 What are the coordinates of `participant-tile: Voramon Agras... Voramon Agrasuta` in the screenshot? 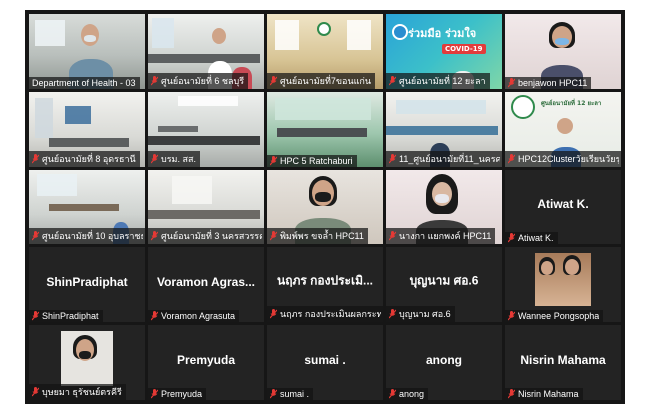 It's located at (206, 285).